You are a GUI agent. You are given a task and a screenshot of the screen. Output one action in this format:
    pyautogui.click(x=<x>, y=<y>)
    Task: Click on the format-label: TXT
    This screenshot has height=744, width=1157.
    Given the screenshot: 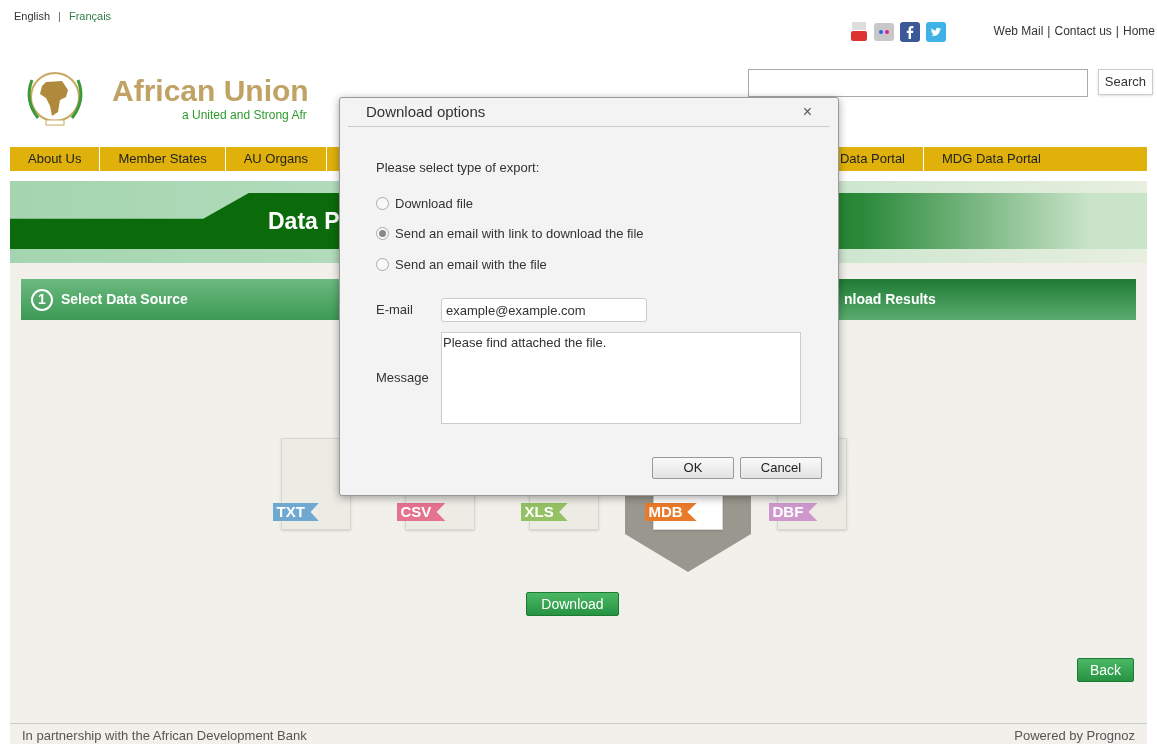 What is the action you would take?
    pyautogui.click(x=295, y=512)
    